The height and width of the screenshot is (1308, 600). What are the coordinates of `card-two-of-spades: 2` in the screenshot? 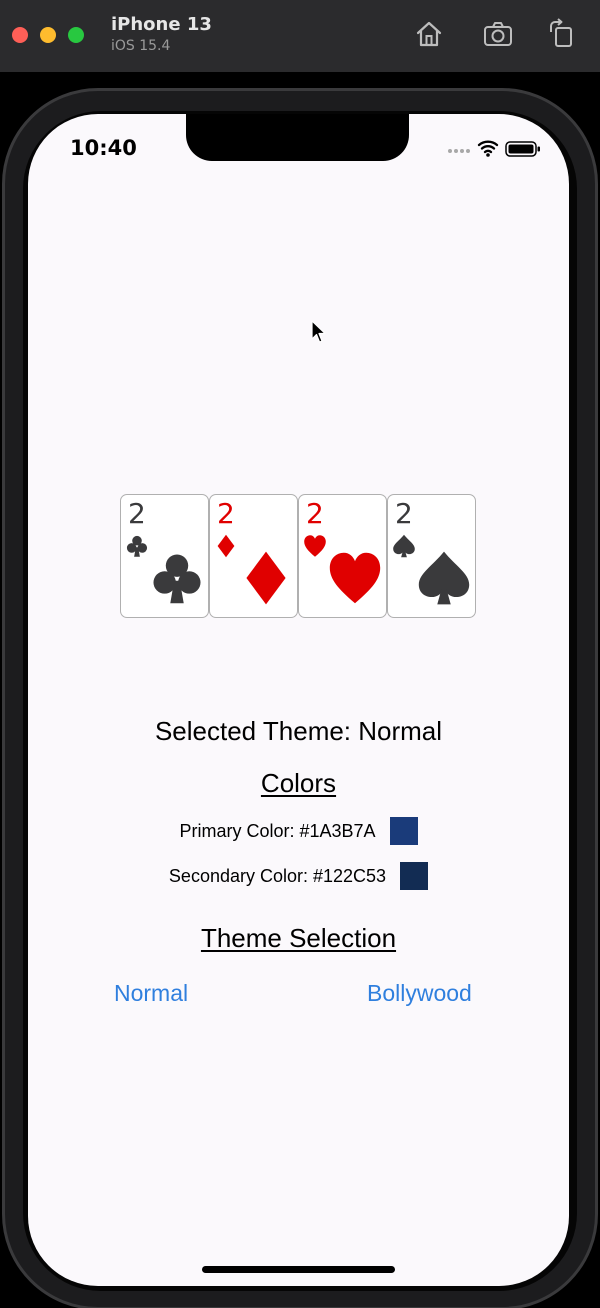 It's located at (431, 556).